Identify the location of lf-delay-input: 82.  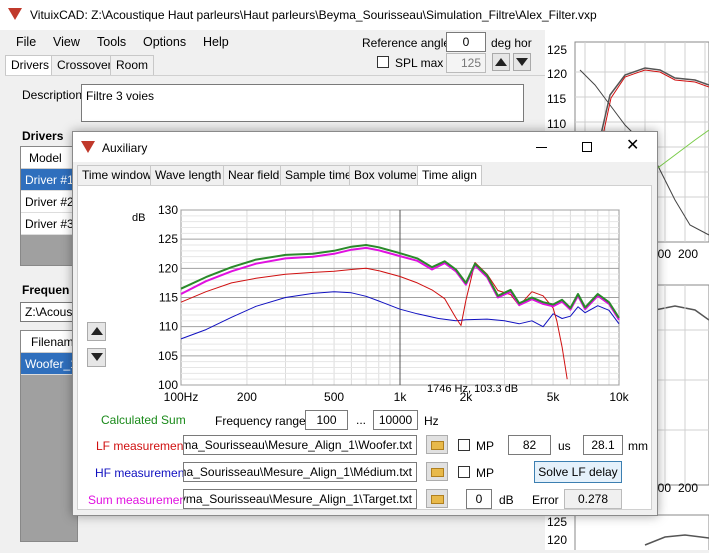
(529, 445).